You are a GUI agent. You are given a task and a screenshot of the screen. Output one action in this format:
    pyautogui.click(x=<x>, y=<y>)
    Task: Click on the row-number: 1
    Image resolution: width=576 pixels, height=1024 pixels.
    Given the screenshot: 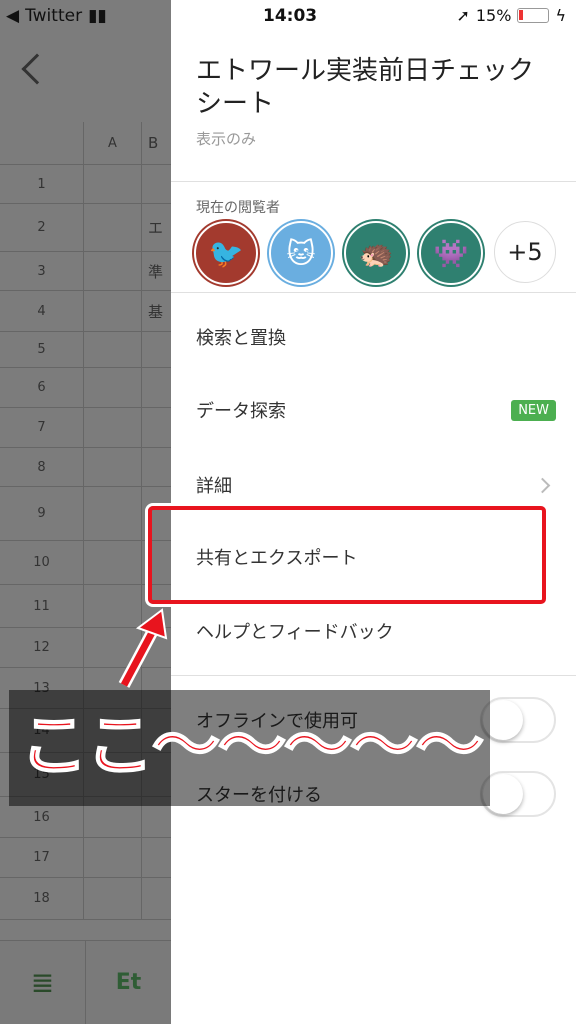 What is the action you would take?
    pyautogui.click(x=42, y=184)
    